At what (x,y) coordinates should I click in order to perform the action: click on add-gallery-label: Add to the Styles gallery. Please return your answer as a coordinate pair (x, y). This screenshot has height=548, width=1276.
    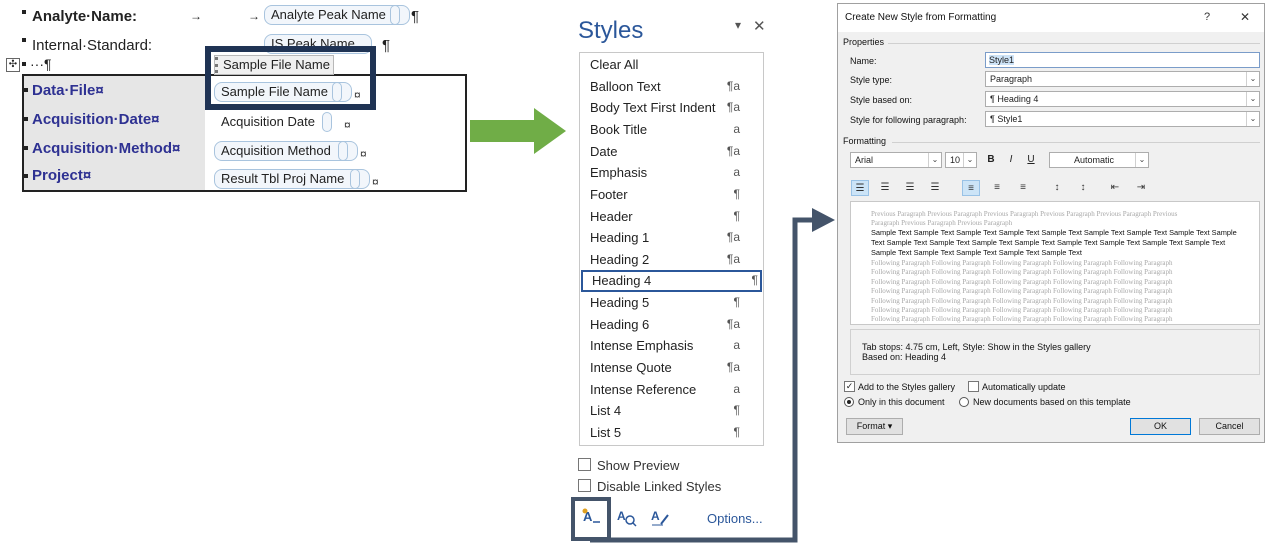
    Looking at the image, I should click on (907, 387).